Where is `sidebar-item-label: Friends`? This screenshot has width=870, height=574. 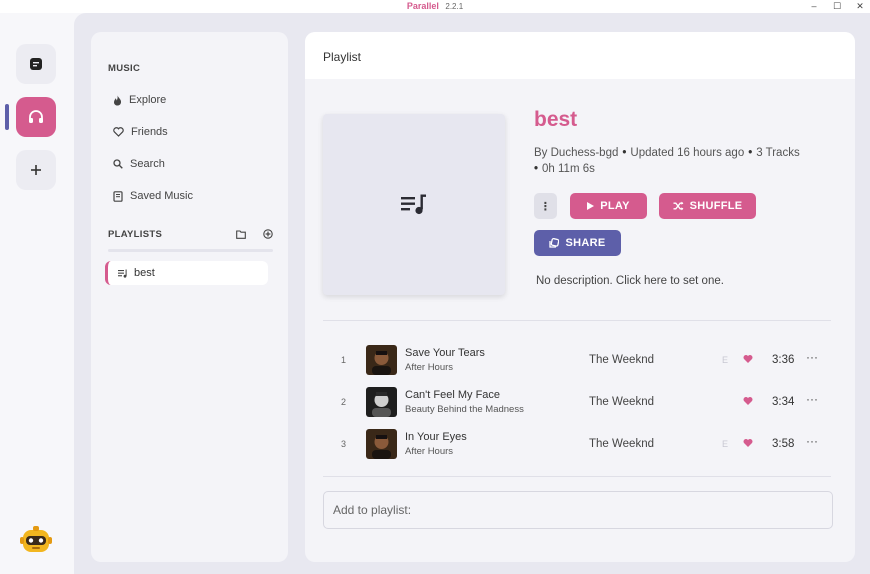
sidebar-item-label: Friends is located at coordinates (149, 132).